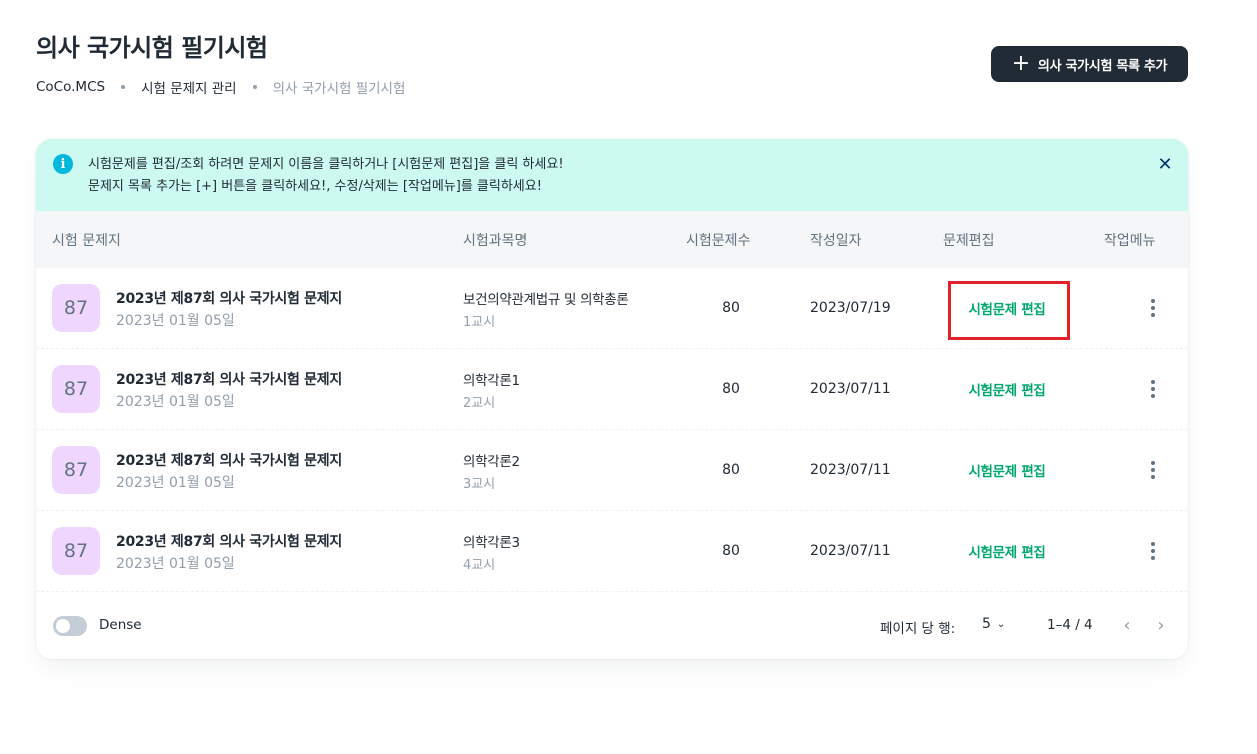 The image size is (1257, 754). I want to click on breadcrumb-item-exam-management: 시험 문제지 관리, so click(189, 87).